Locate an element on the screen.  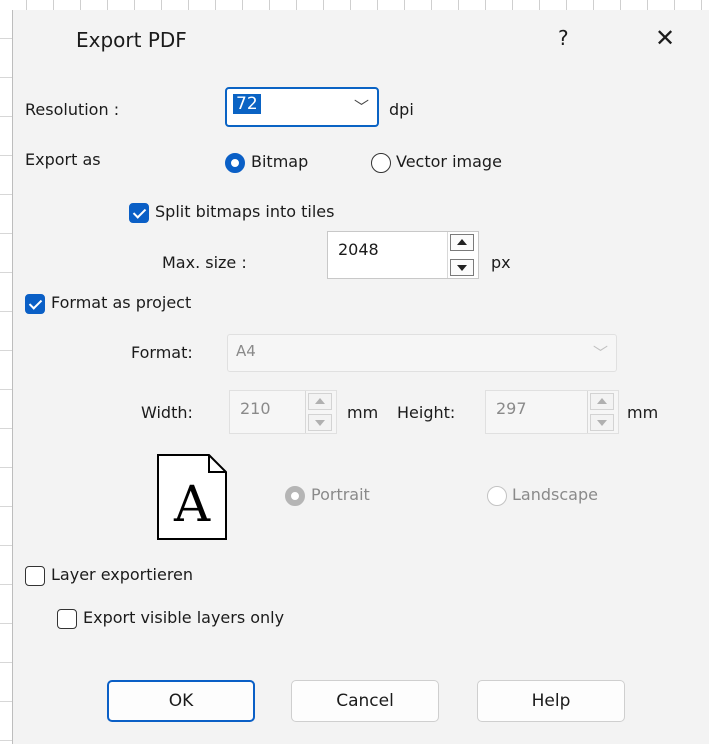
max-size-spinbox: 2048 is located at coordinates (403, 255).